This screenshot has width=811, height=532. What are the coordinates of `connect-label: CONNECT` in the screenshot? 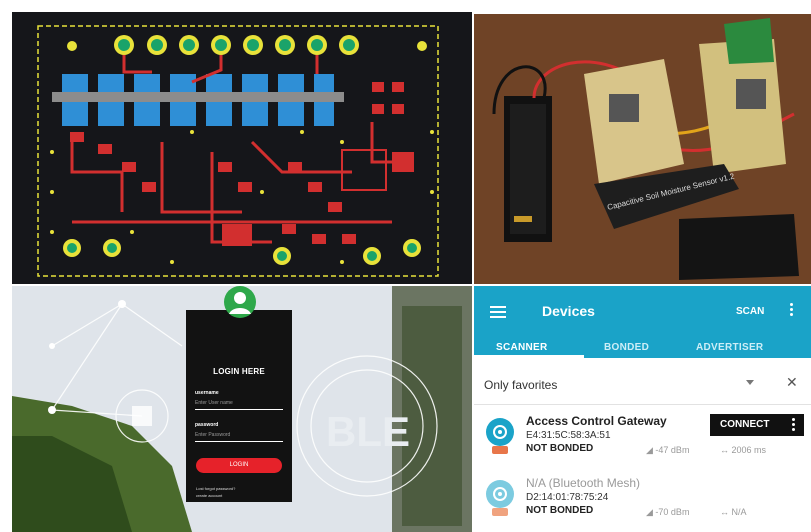 It's located at (745, 424).